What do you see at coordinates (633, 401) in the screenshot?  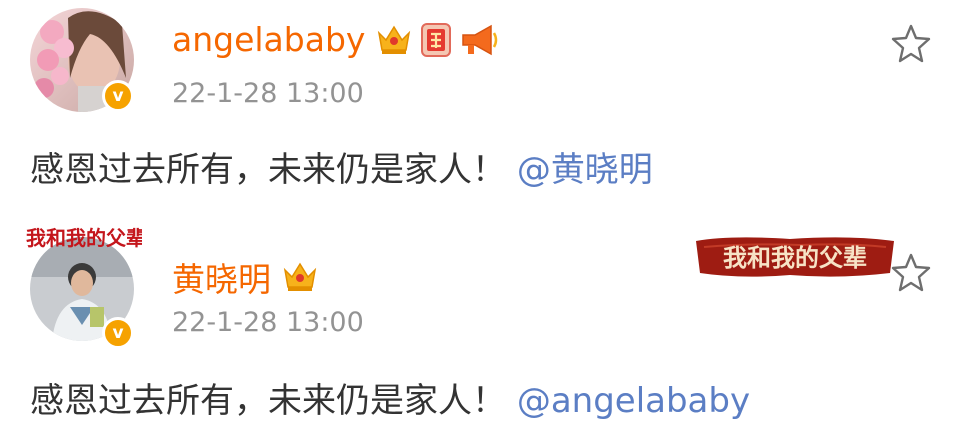 I see `mention-link: @angelababy` at bounding box center [633, 401].